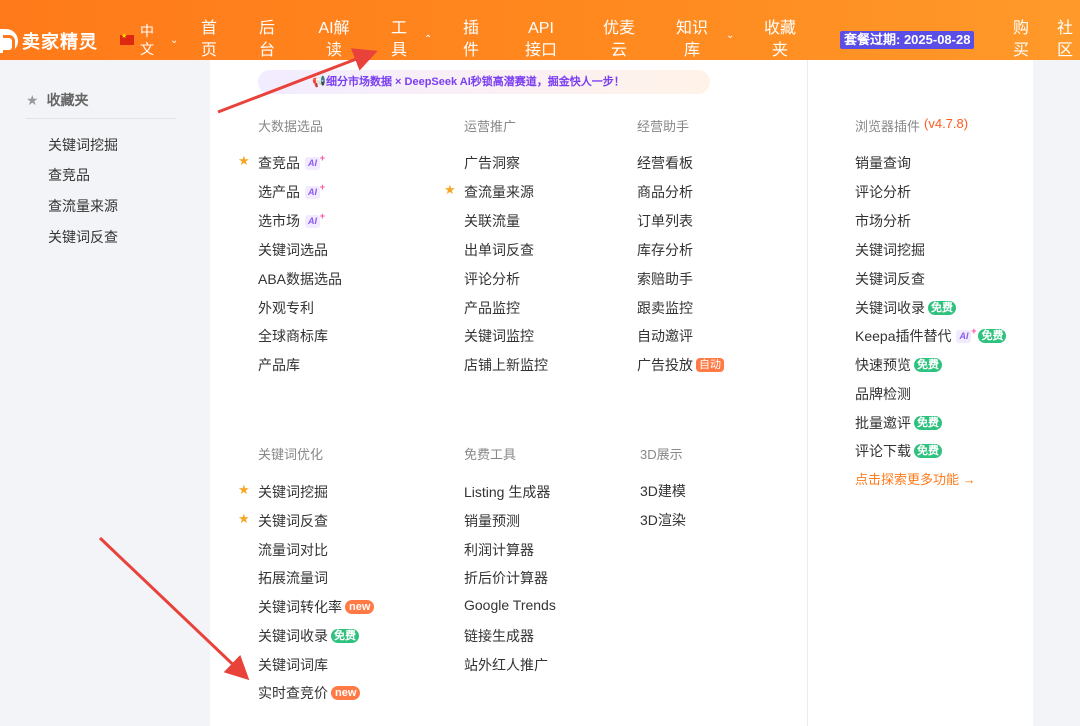 The height and width of the screenshot is (726, 1080). I want to click on menu-item-hijack-monitor: 跟卖监控, so click(665, 308).